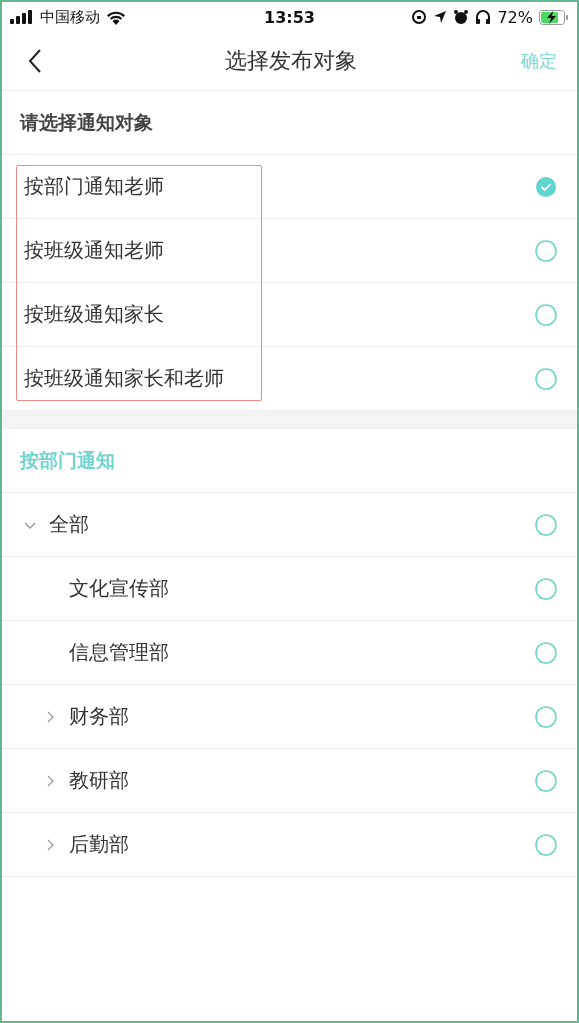 The image size is (579, 1023). I want to click on section-title: 请选择通知对象, so click(86, 122).